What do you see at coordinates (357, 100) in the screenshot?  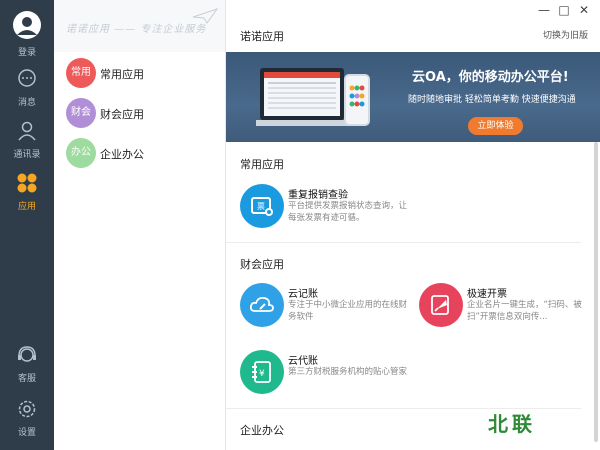 I see `phone-illustration` at bounding box center [357, 100].